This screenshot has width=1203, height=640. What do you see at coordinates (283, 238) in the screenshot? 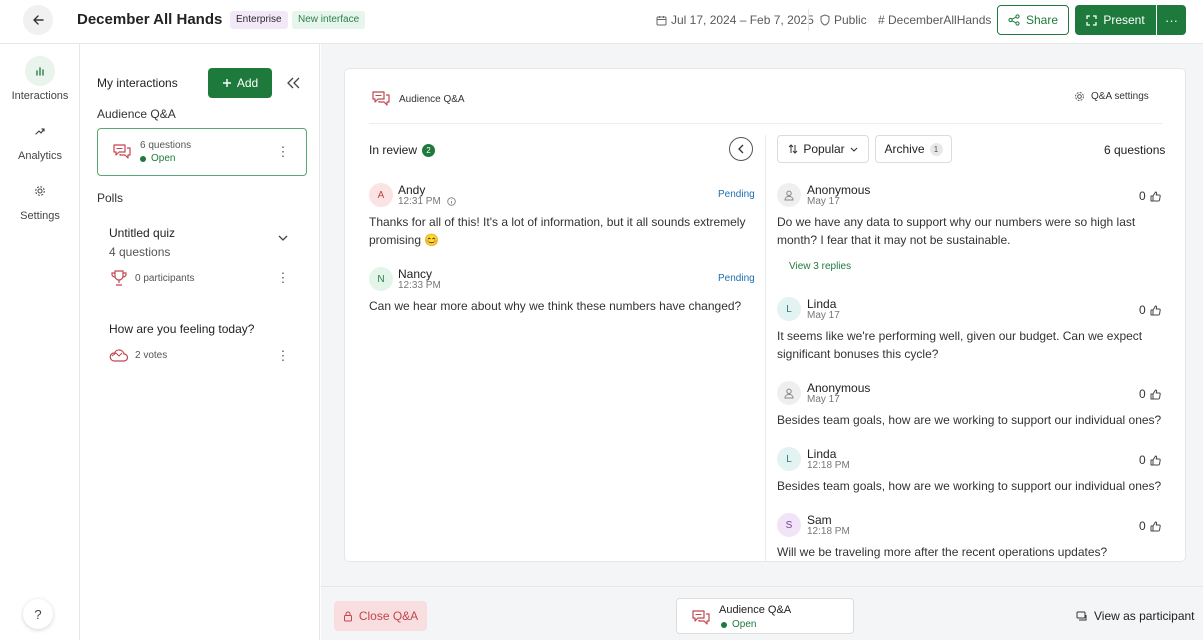
I see `expand-quiz-button` at bounding box center [283, 238].